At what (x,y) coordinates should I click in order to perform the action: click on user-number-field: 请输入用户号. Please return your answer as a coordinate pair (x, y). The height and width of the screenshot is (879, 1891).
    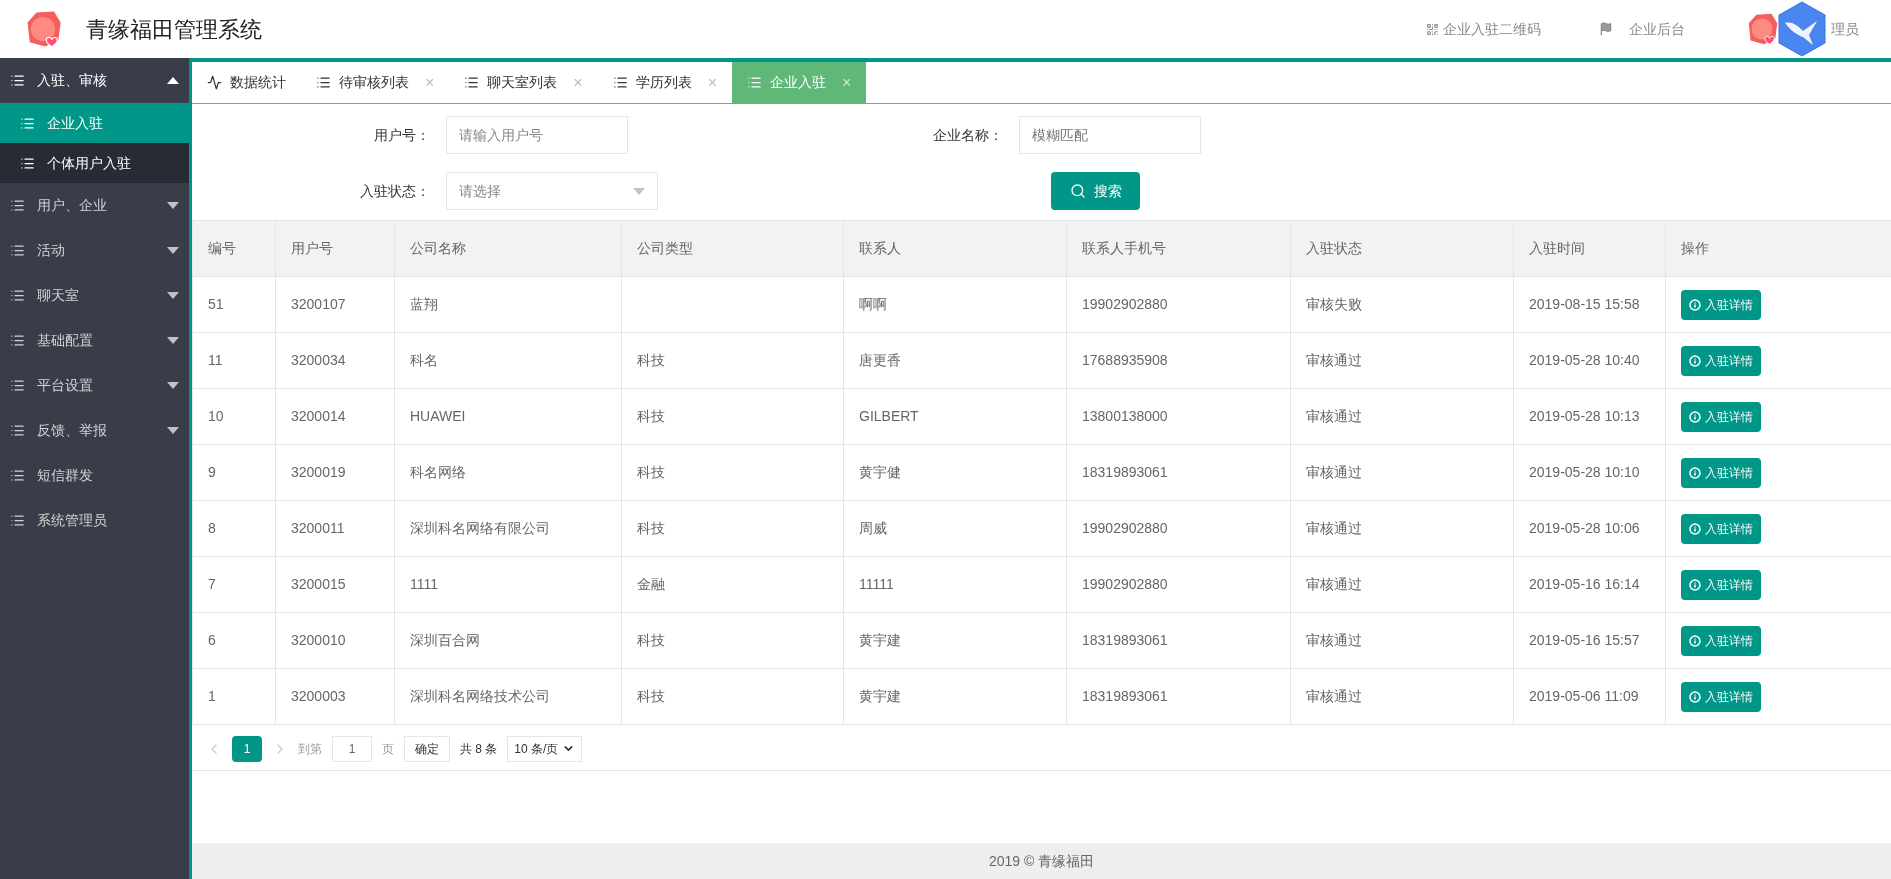
    Looking at the image, I should click on (537, 135).